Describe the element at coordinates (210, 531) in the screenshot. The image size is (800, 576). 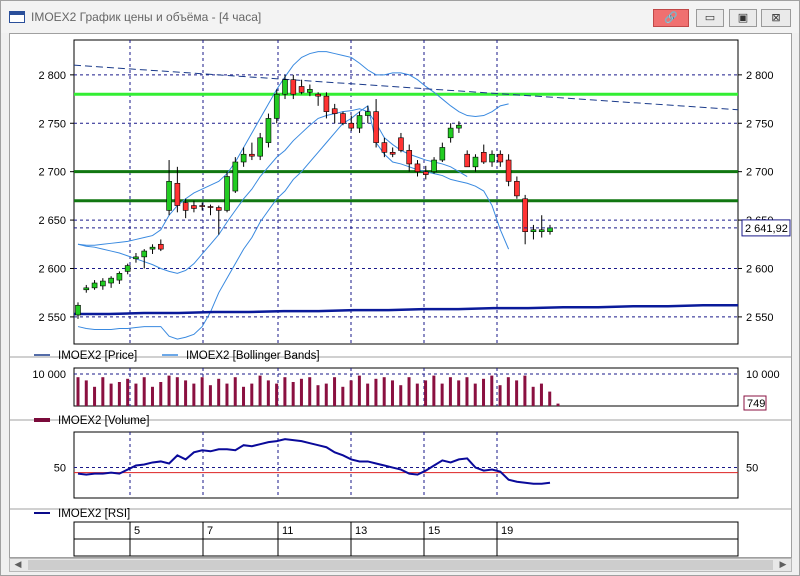
I see `time-label: 7` at that location.